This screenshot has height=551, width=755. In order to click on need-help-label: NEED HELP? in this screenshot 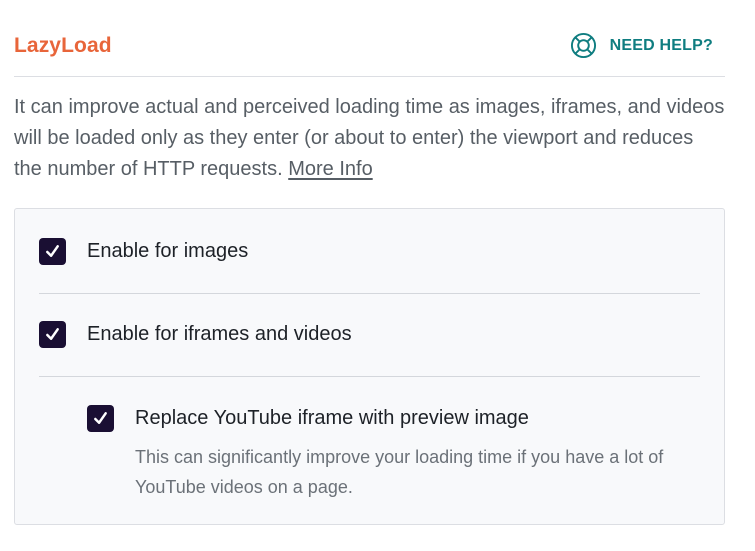, I will do `click(661, 45)`.